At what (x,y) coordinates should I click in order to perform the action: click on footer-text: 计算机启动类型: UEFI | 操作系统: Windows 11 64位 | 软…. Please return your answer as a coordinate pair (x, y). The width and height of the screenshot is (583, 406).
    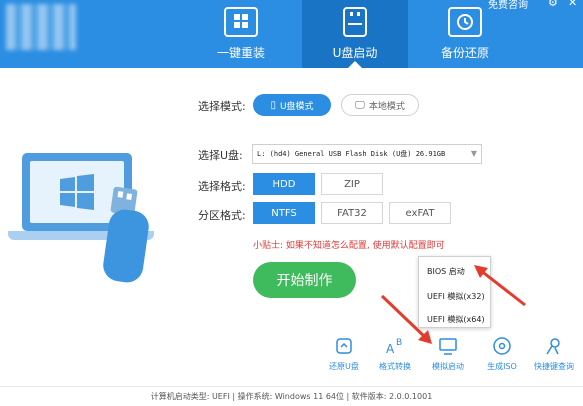
    Looking at the image, I should click on (291, 396).